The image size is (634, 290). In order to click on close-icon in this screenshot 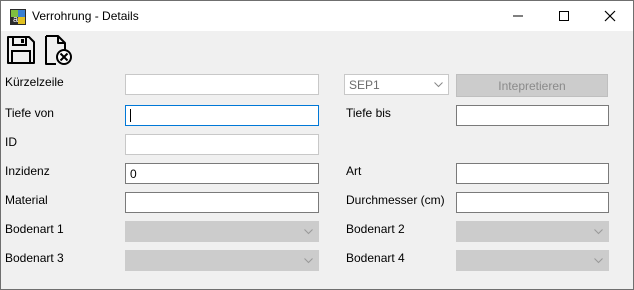, I will do `click(610, 16)`.